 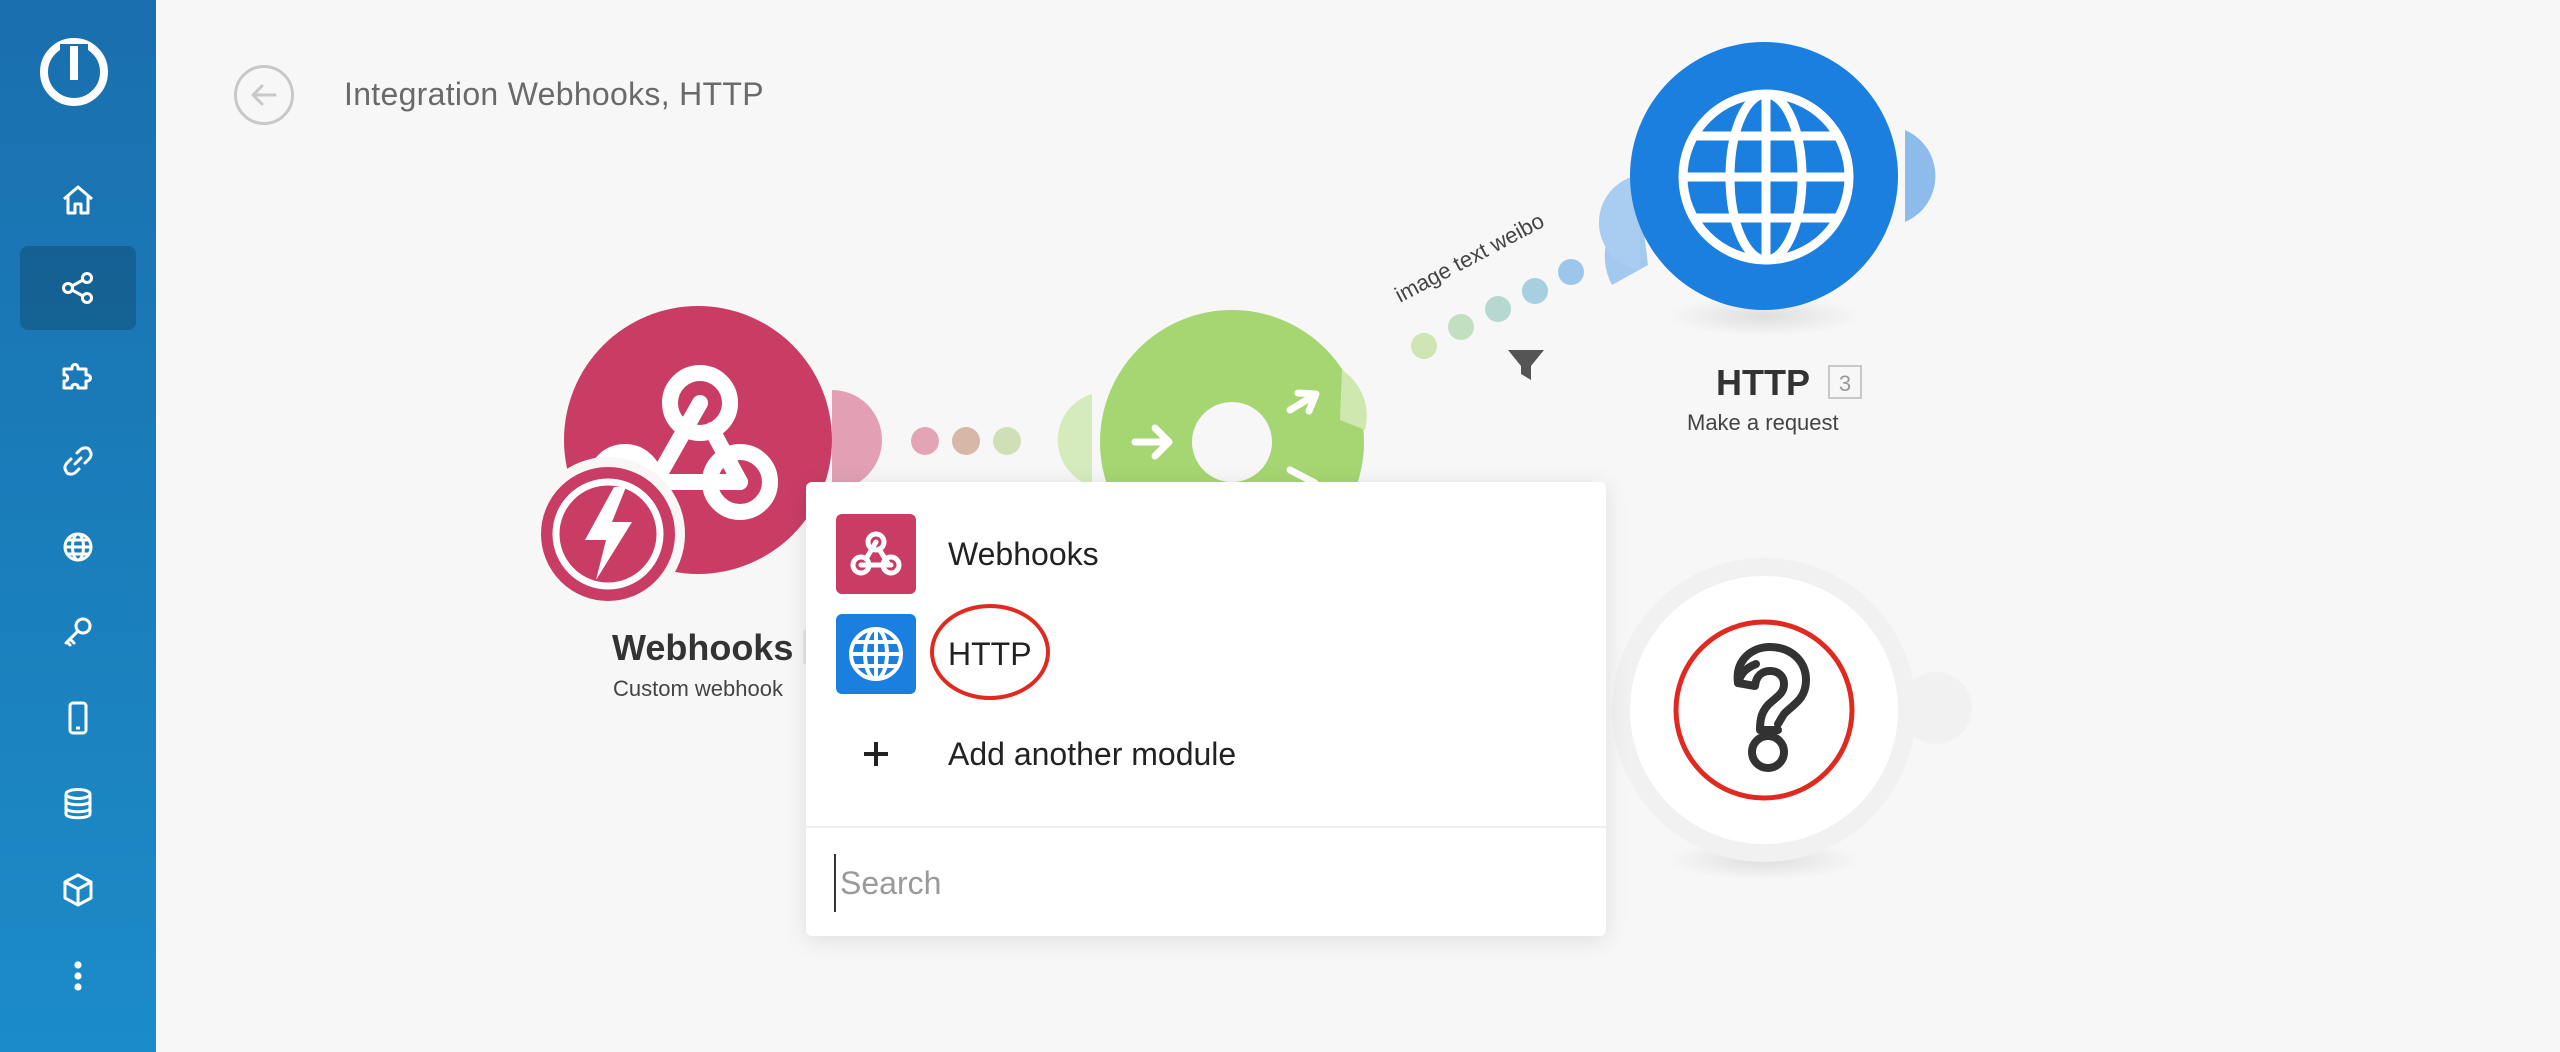 What do you see at coordinates (1763, 382) in the screenshot?
I see `http-module-label: HTTP` at bounding box center [1763, 382].